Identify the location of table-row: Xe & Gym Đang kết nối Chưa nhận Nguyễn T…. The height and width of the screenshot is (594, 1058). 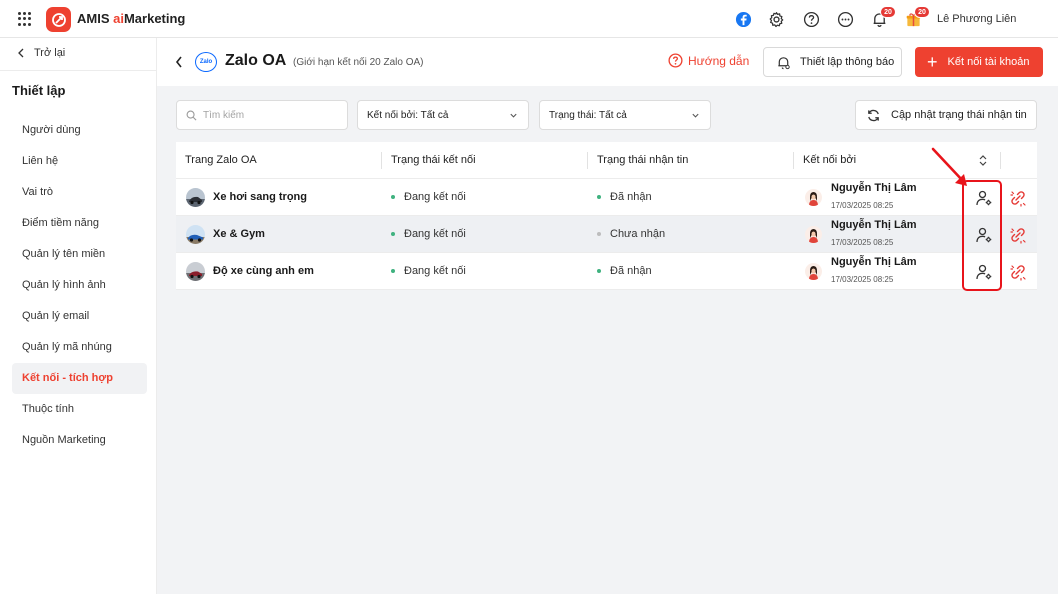
(606, 234).